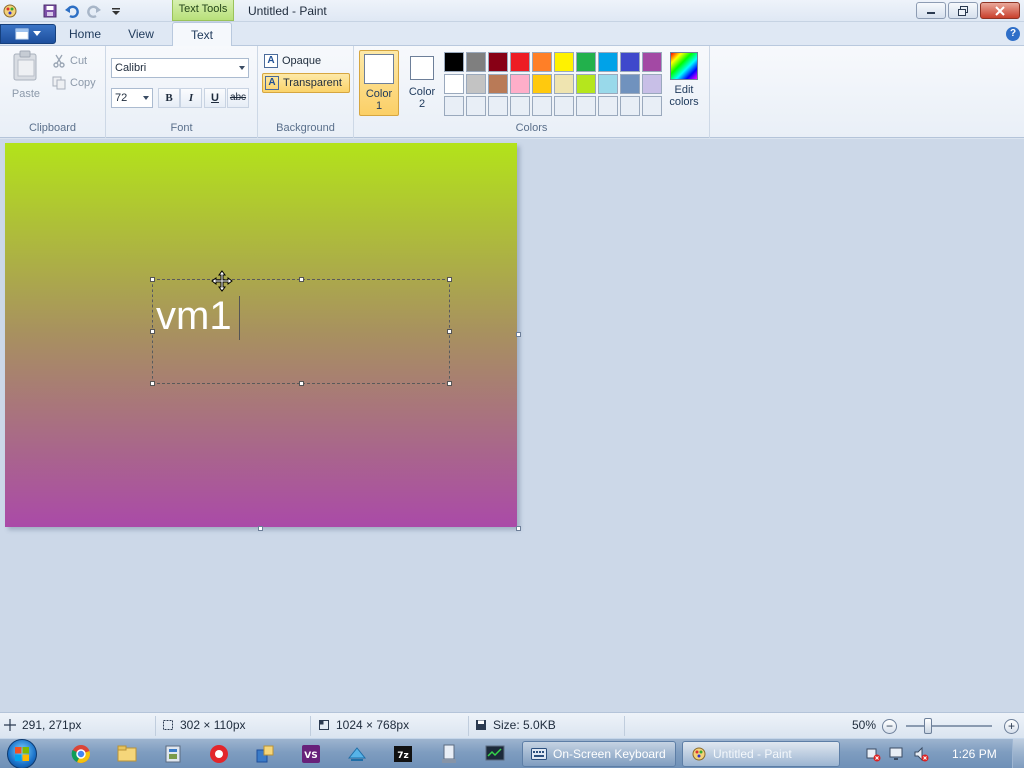 This screenshot has height=768, width=1024. I want to click on canvas-resize-handle-bottom, so click(260, 528).